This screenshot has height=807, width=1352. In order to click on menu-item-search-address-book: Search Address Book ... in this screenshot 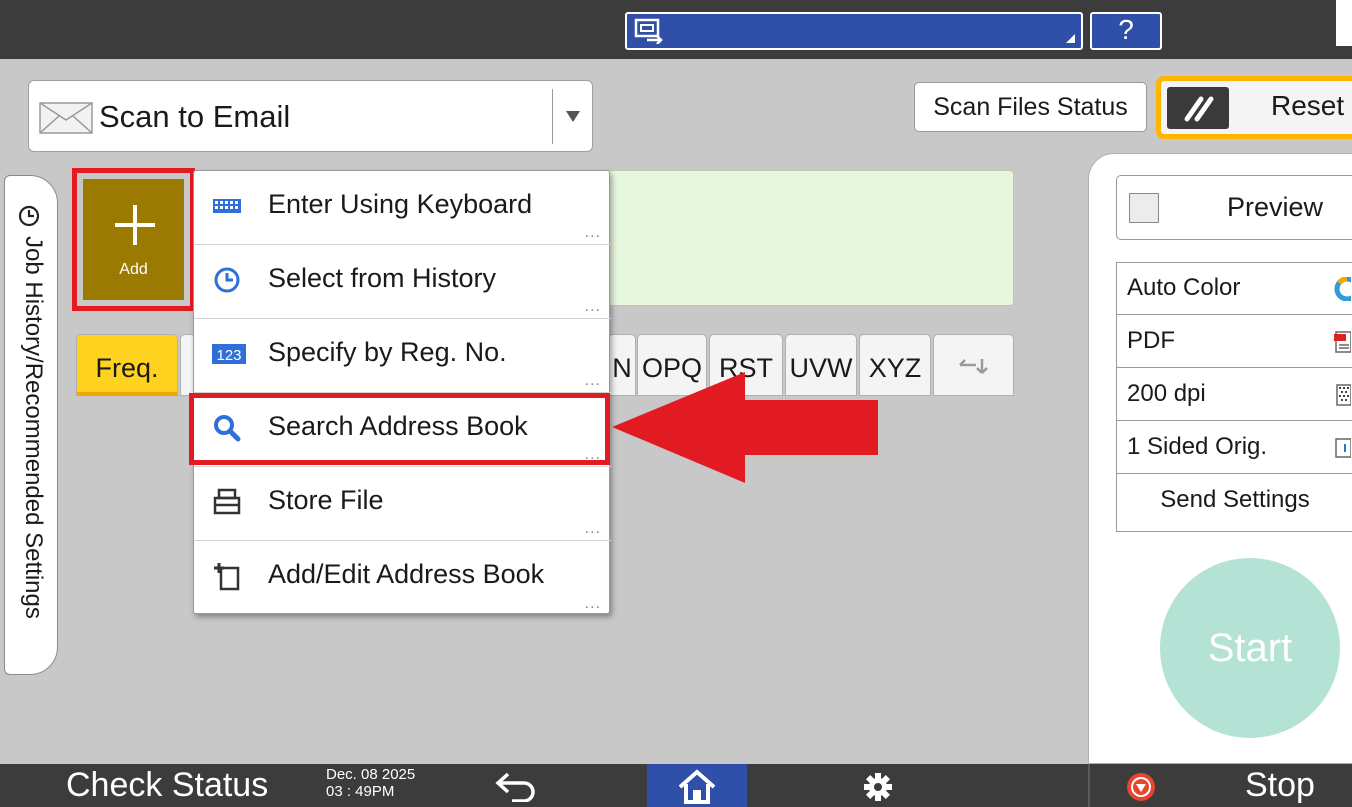, I will do `click(402, 430)`.